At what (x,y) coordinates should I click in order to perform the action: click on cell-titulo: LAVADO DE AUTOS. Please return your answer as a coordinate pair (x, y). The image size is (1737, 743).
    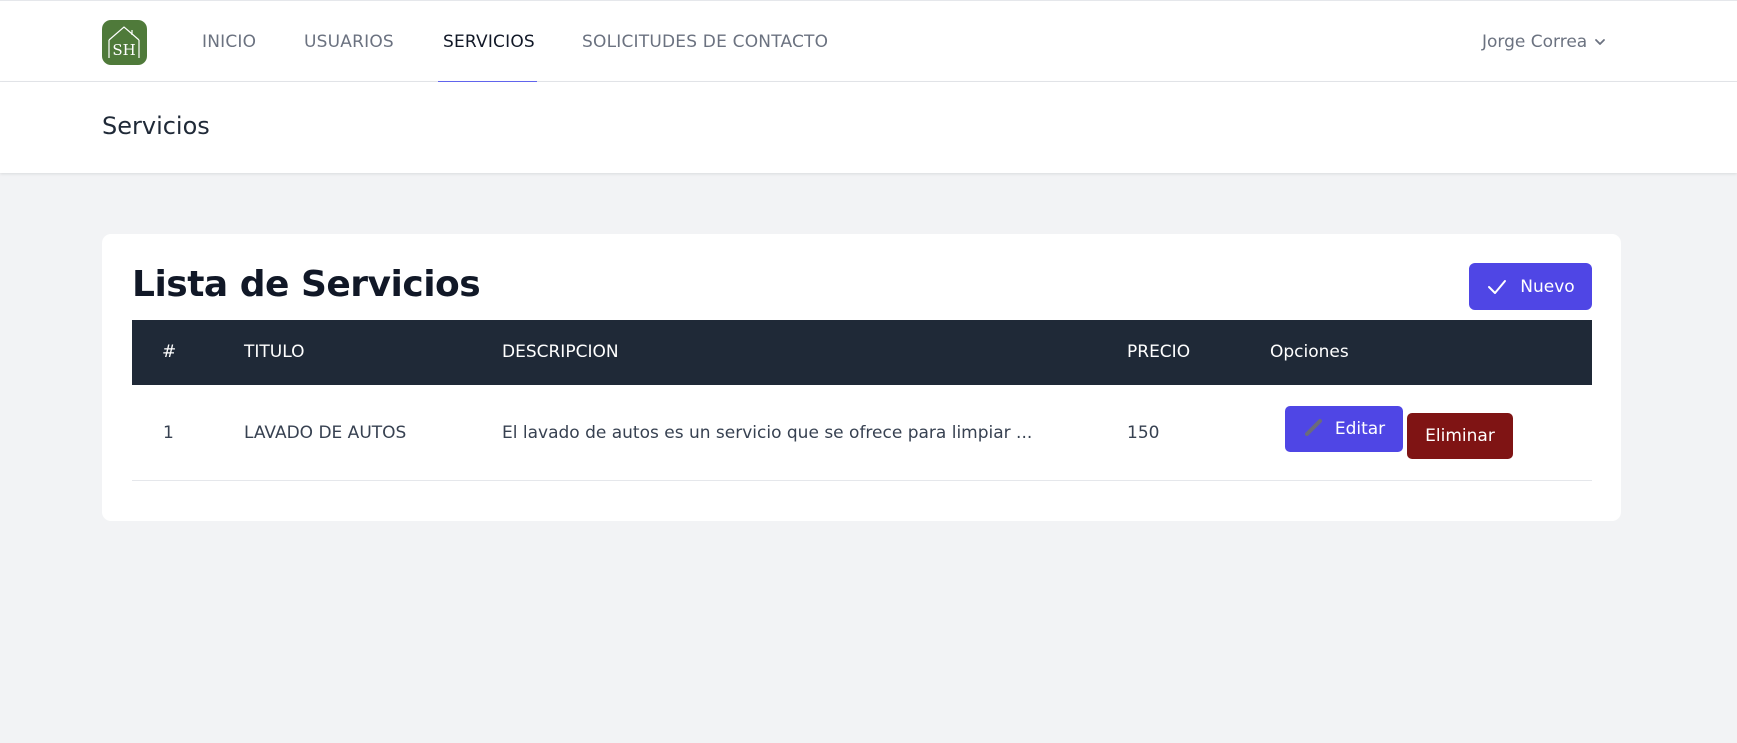
    Looking at the image, I should click on (325, 433).